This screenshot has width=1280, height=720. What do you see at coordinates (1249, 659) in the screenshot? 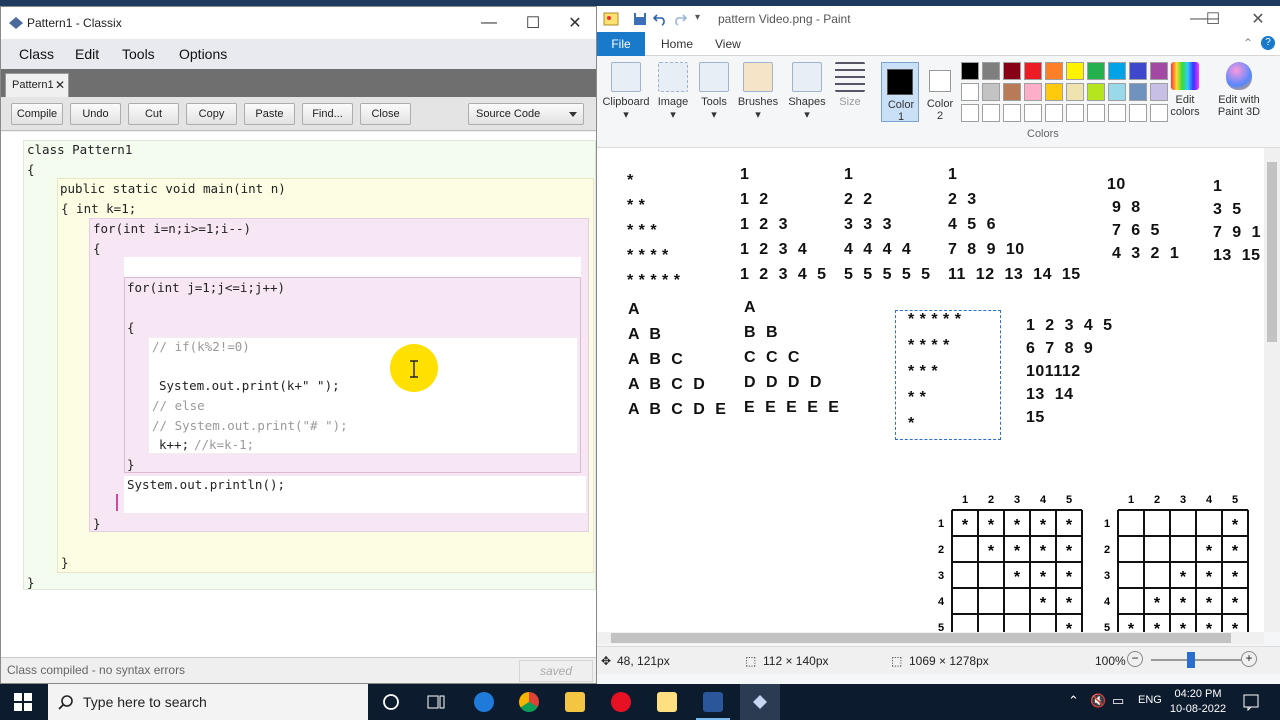
I see `zoom-in-button: +` at bounding box center [1249, 659].